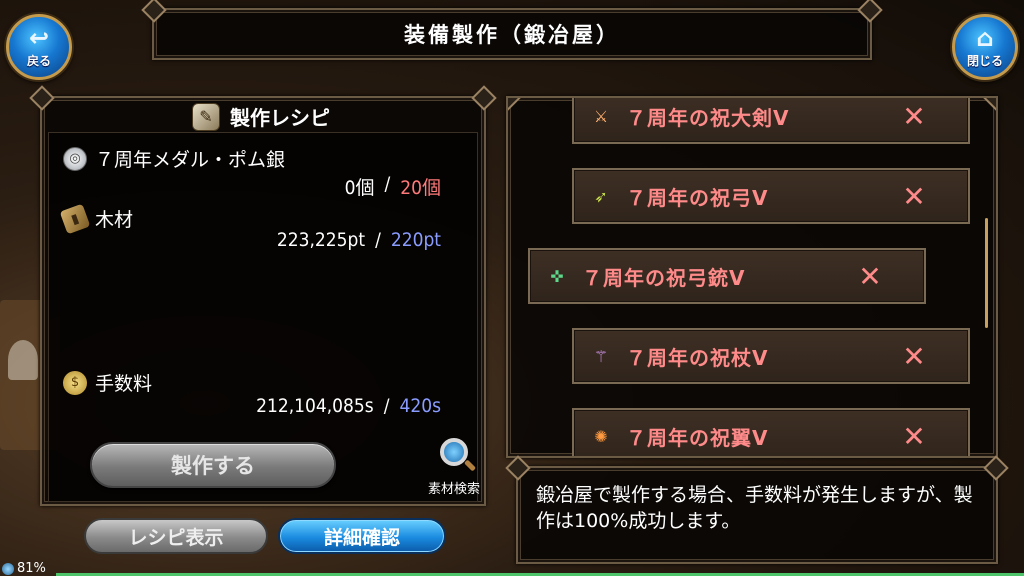 The image size is (1024, 576). What do you see at coordinates (190, 160) in the screenshot?
I see `material-name: ７周年メダル・ポム銀` at bounding box center [190, 160].